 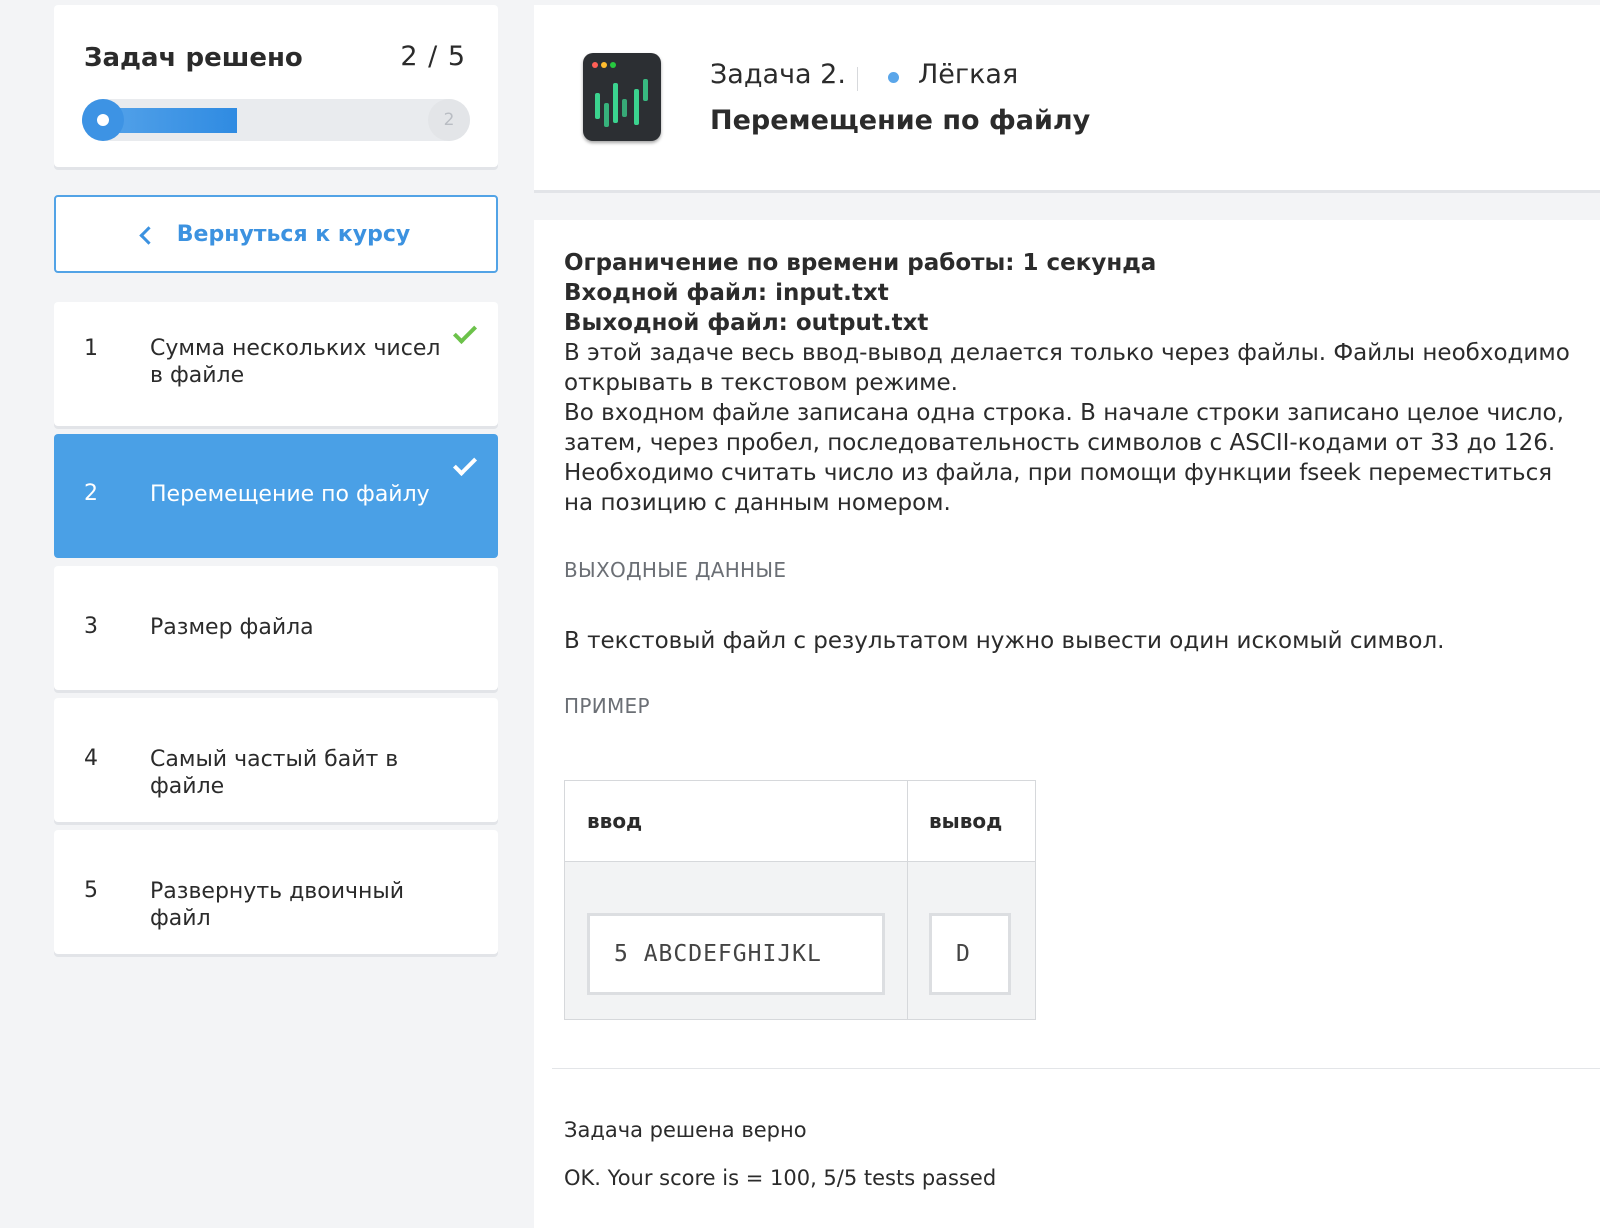 I want to click on chevron-left-icon, so click(x=148, y=235).